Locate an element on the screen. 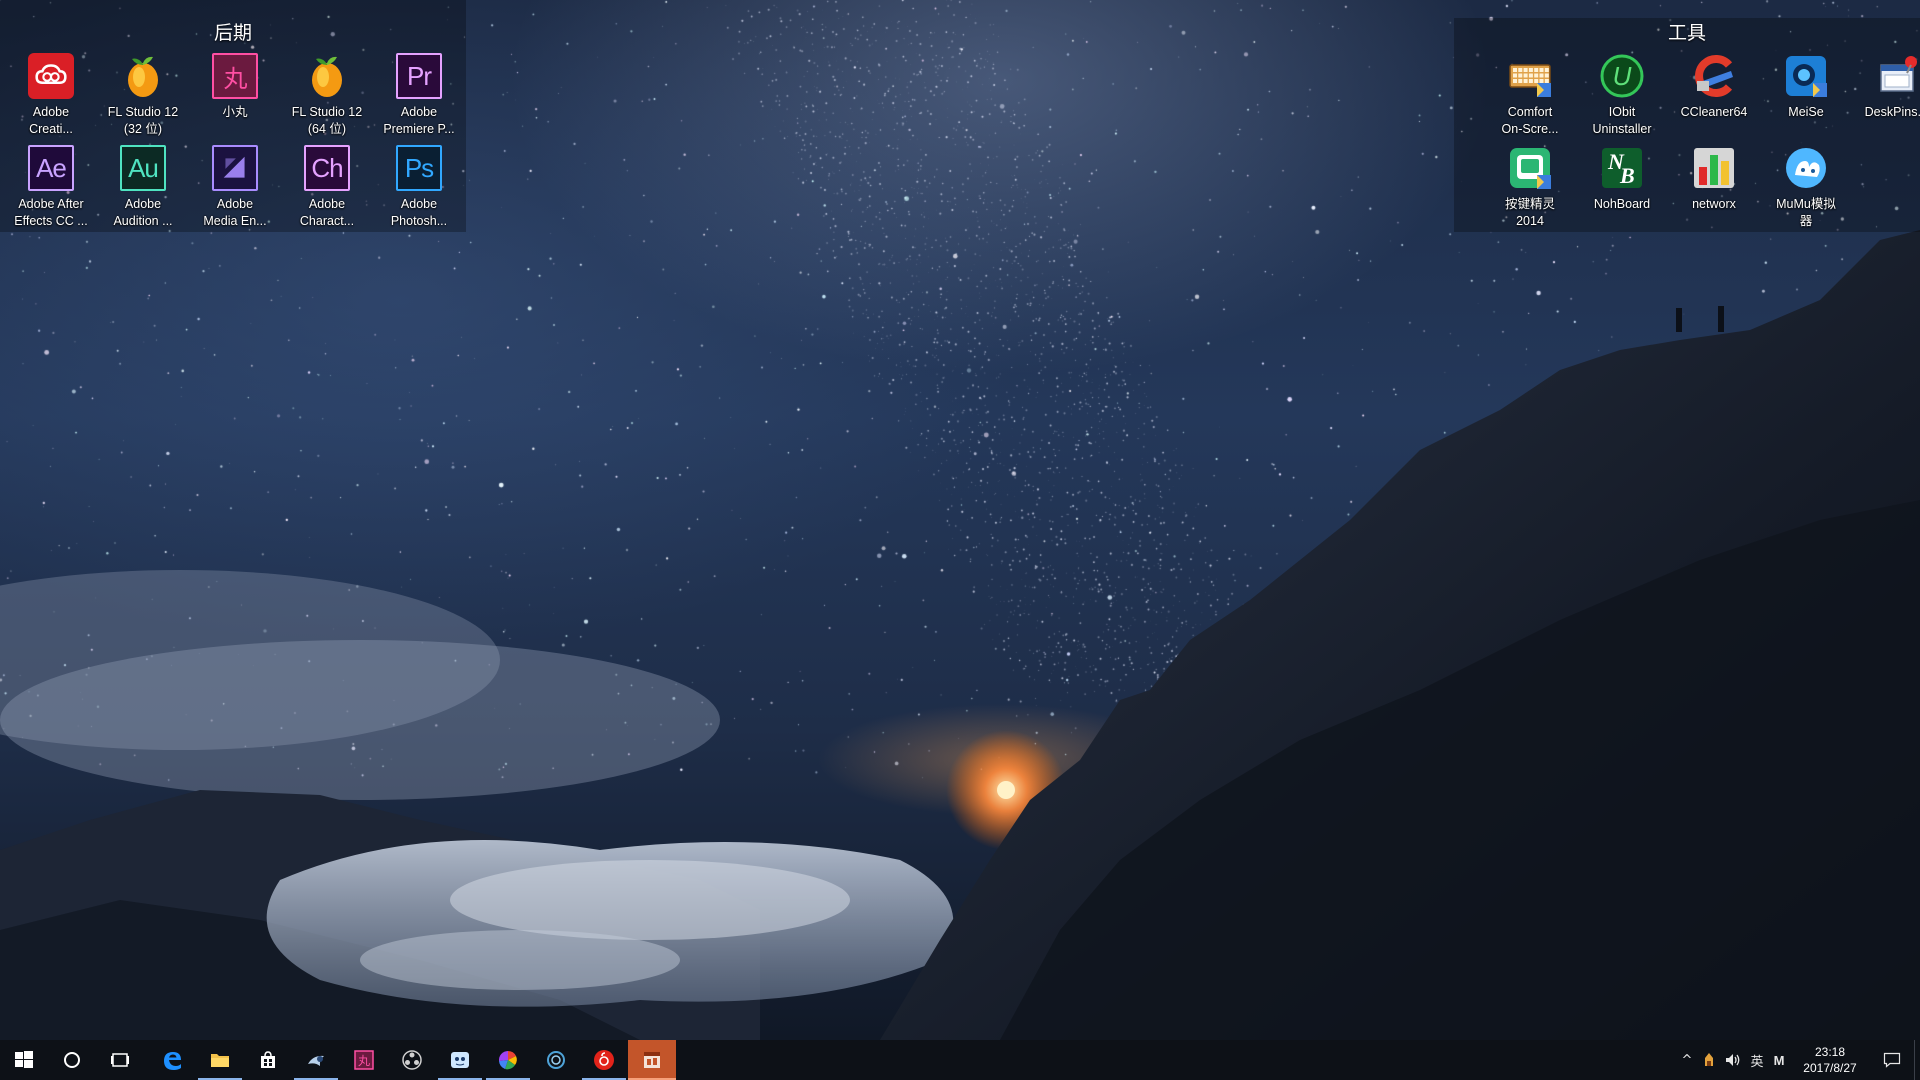 This screenshot has height=1080, width=1920. desktop-shortcut: 按键精灵 2014 is located at coordinates (1530, 188).